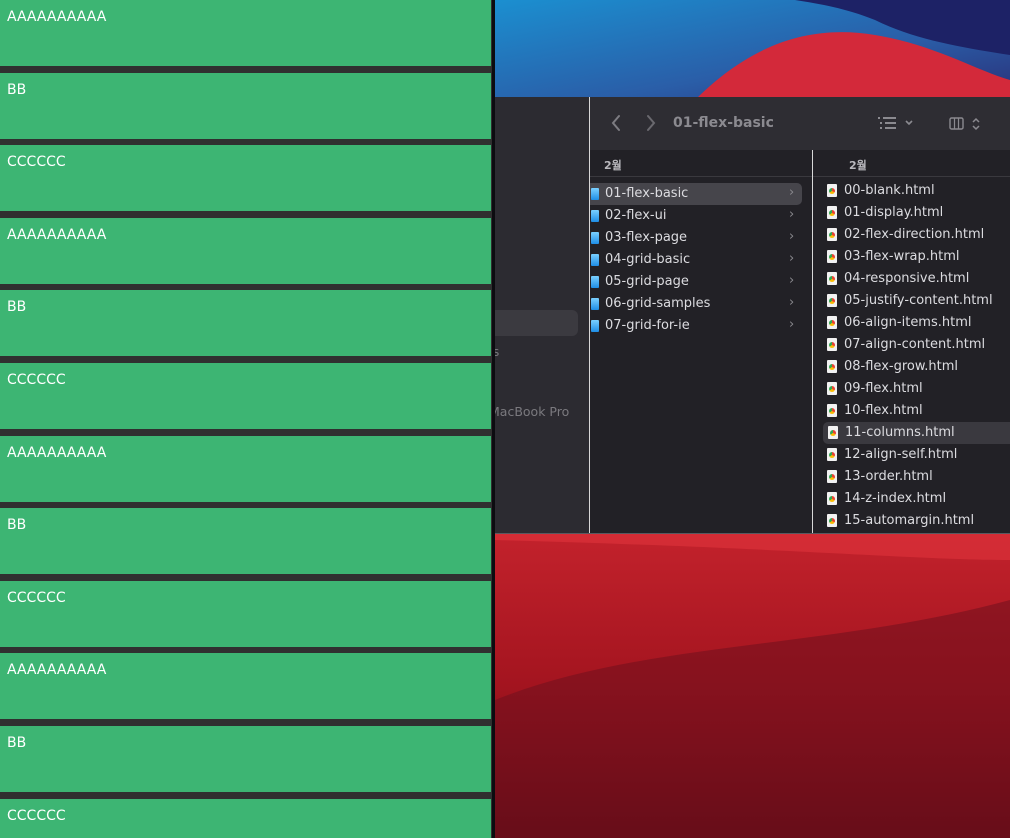  What do you see at coordinates (916, 191) in the screenshot?
I see `file-row: 00-blank.html` at bounding box center [916, 191].